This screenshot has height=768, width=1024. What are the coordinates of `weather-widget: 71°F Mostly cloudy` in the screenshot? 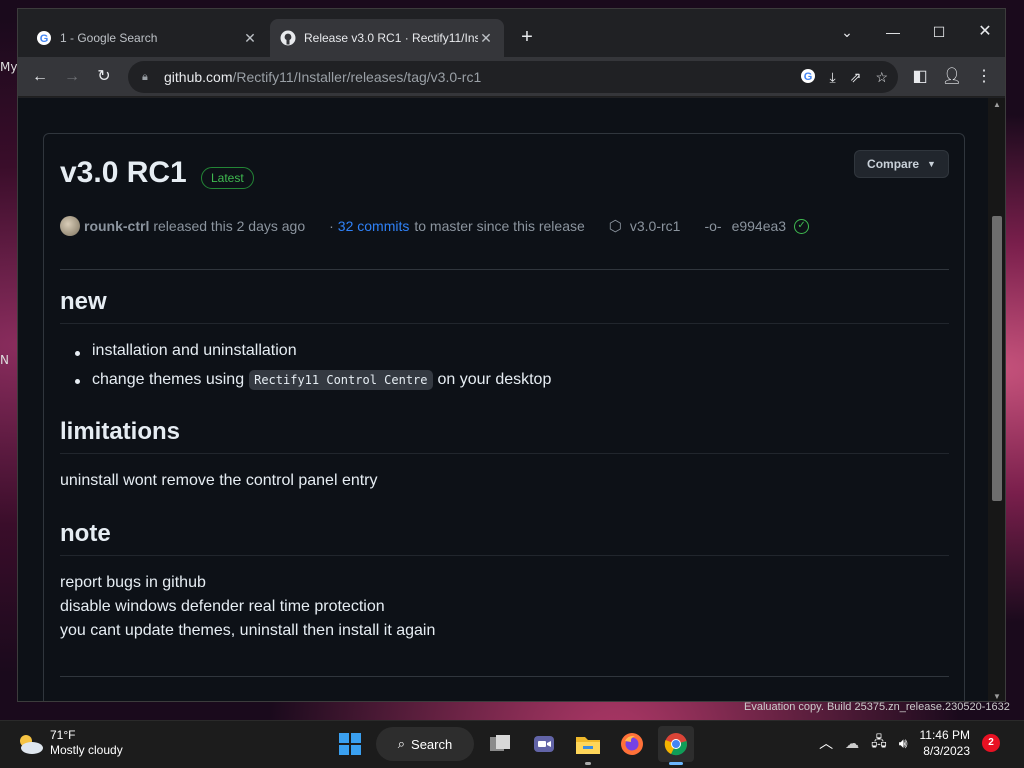 It's located at (69, 743).